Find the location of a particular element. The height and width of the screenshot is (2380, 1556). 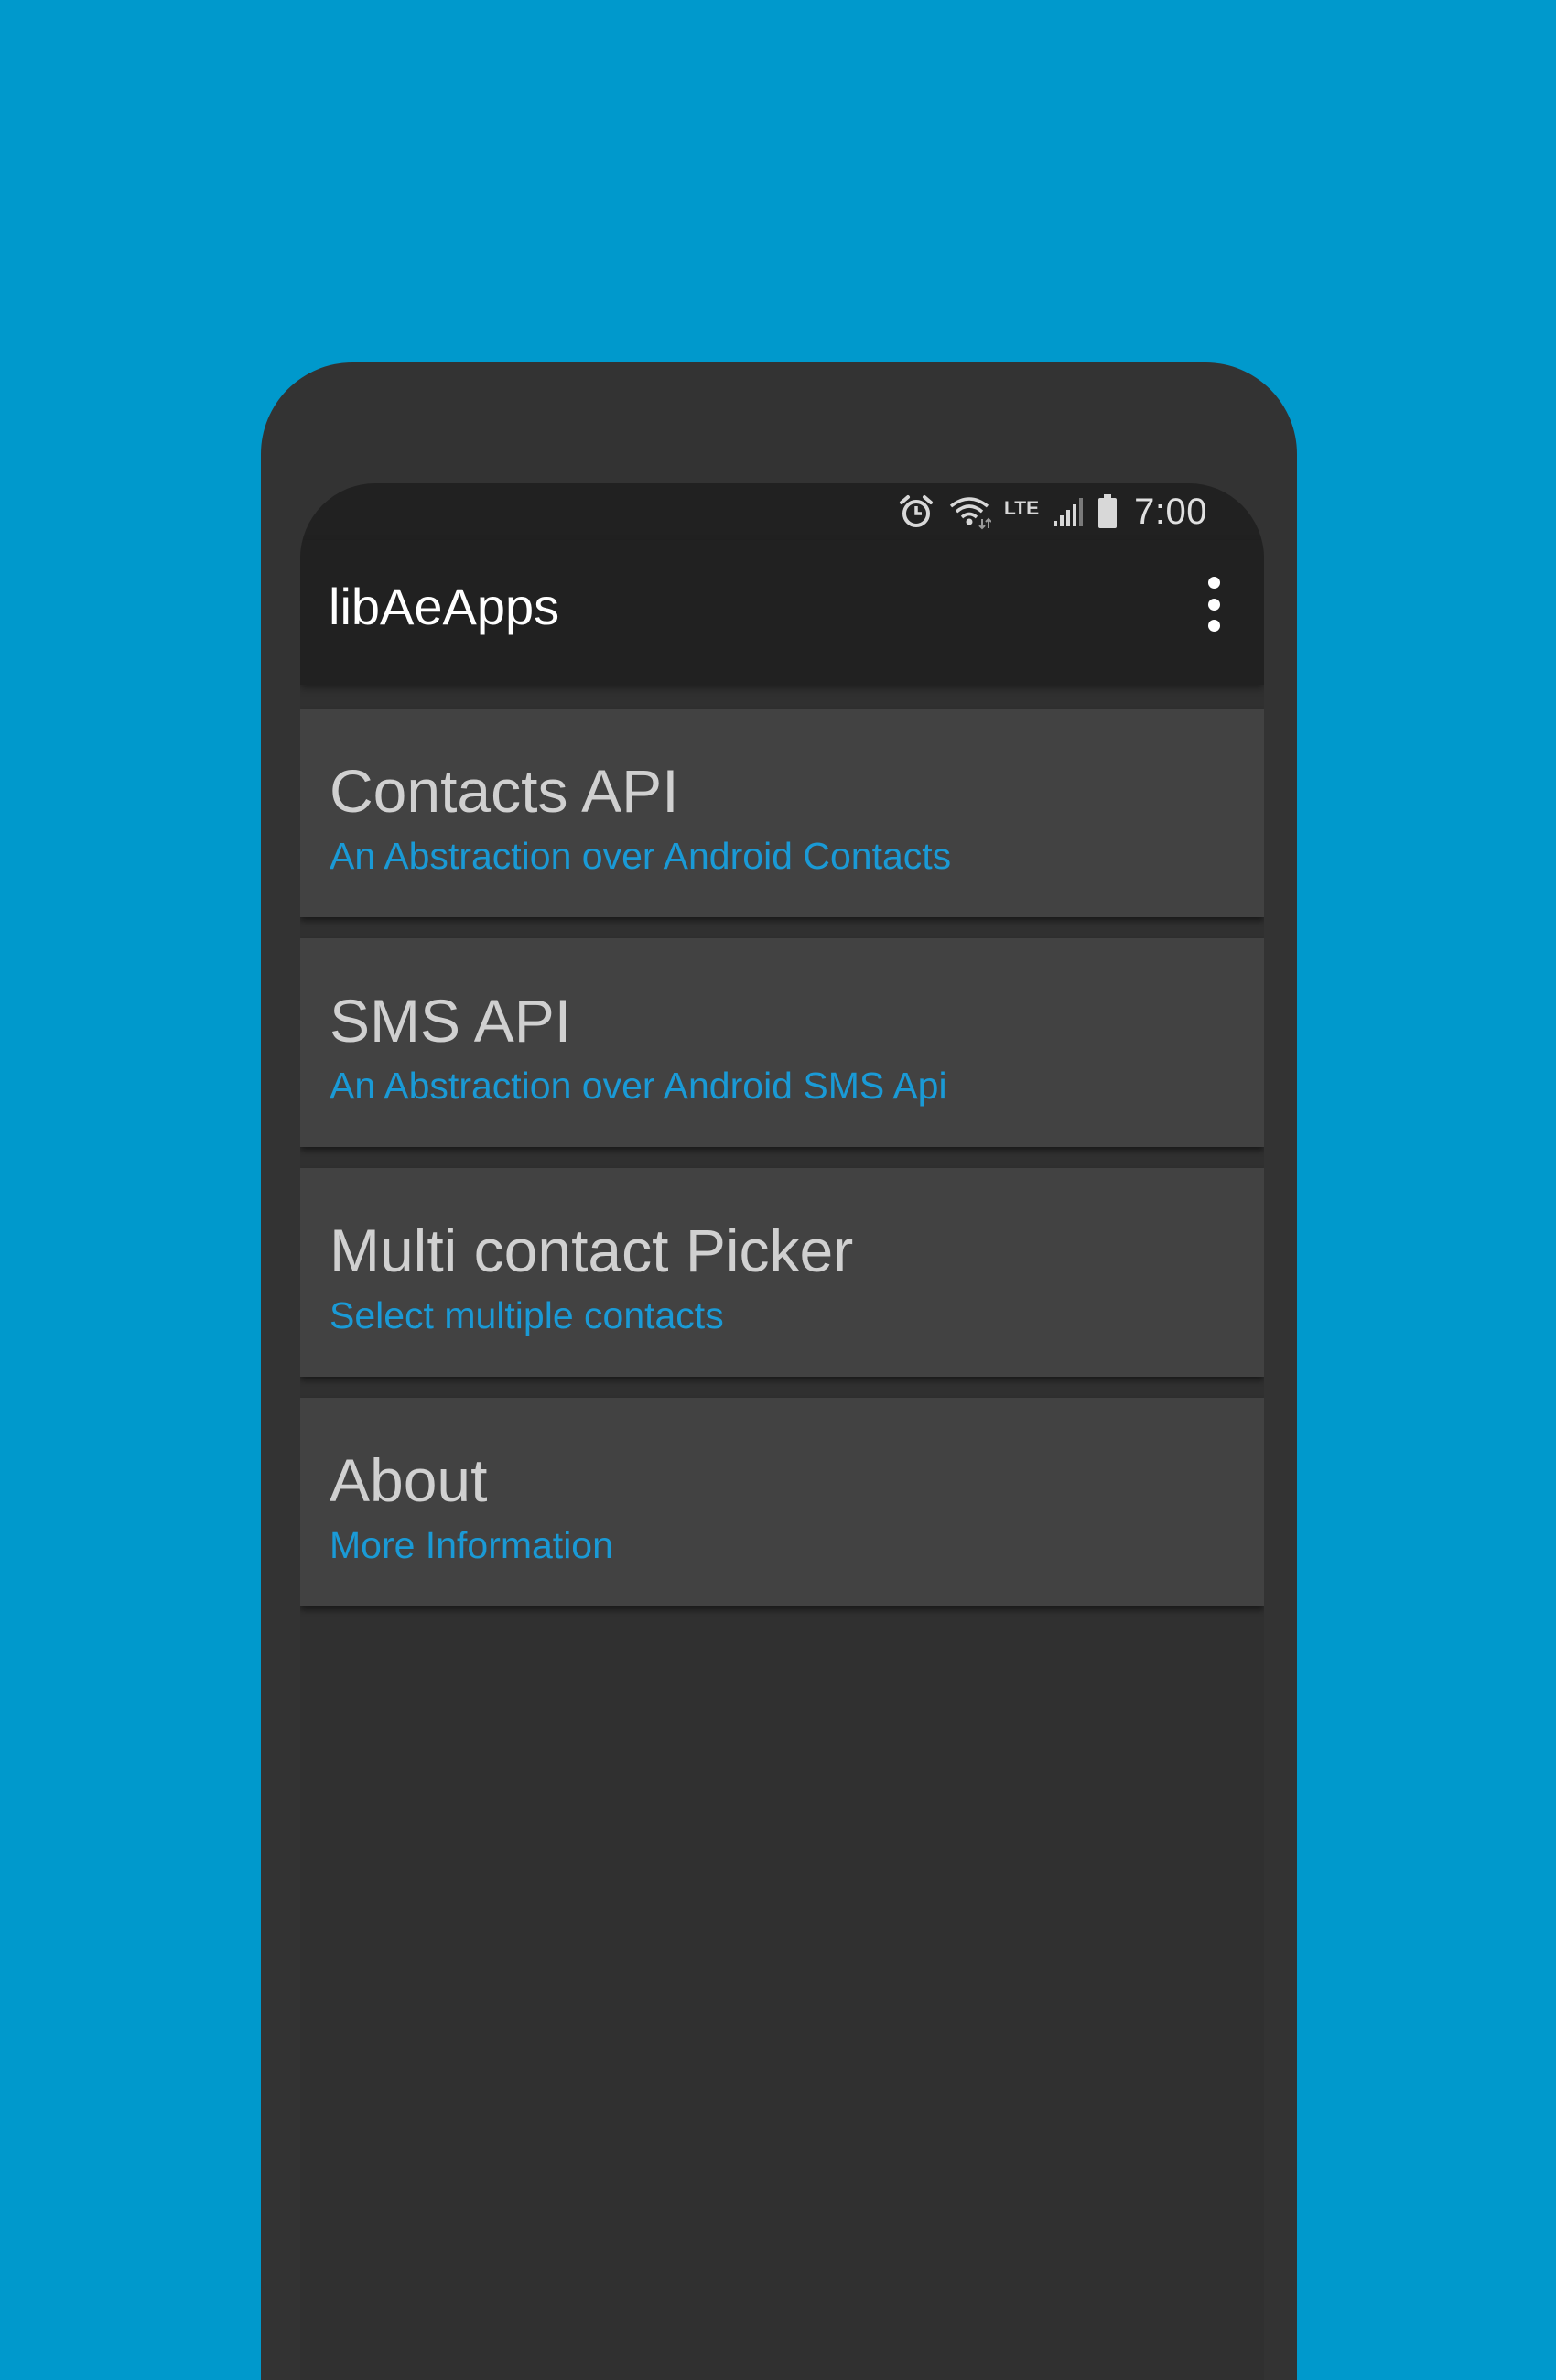

card-subtitle: More Information is located at coordinates (471, 1545).